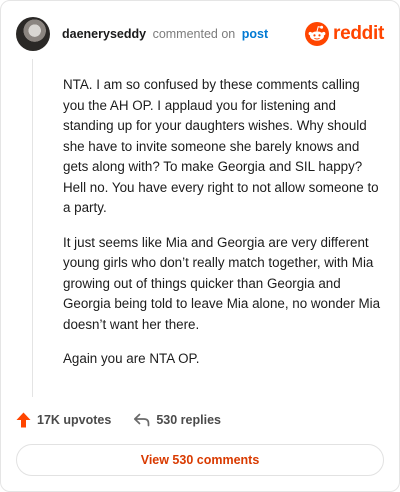  What do you see at coordinates (200, 460) in the screenshot?
I see `view-comments-button: View 530 comments` at bounding box center [200, 460].